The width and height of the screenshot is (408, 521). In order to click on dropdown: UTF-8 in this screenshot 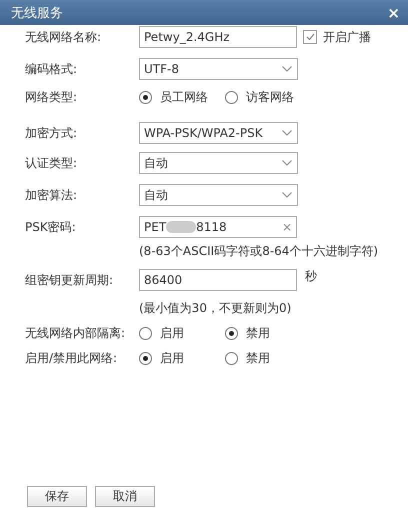, I will do `click(218, 69)`.